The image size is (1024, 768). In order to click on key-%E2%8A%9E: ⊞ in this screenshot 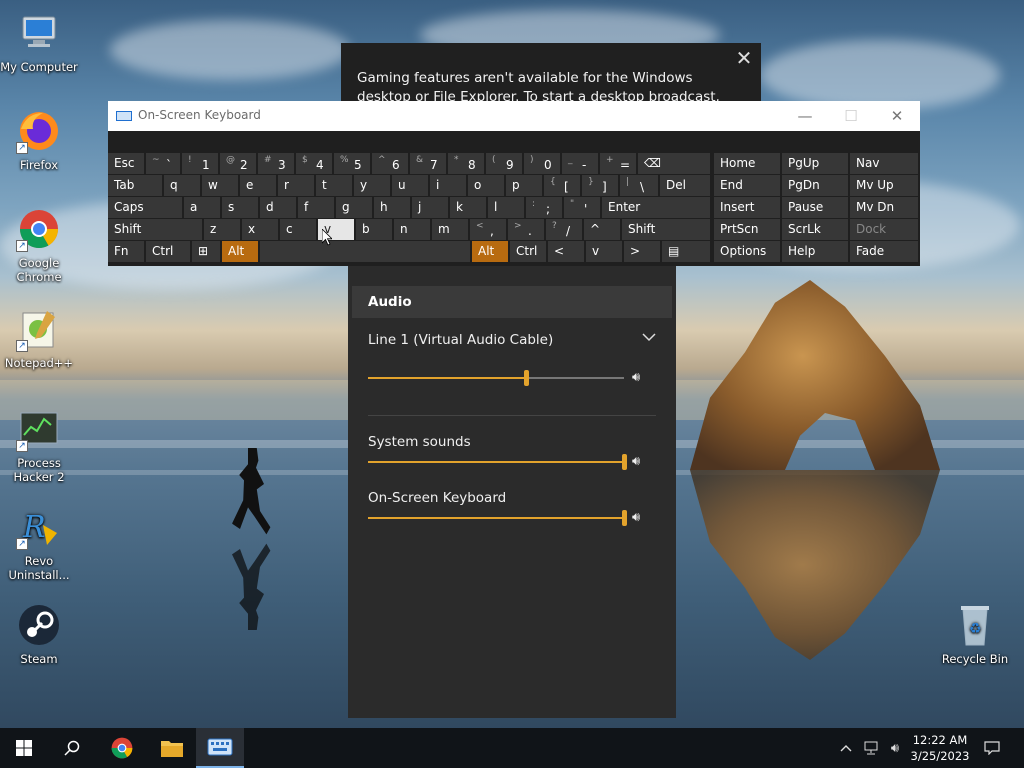, I will do `click(206, 251)`.